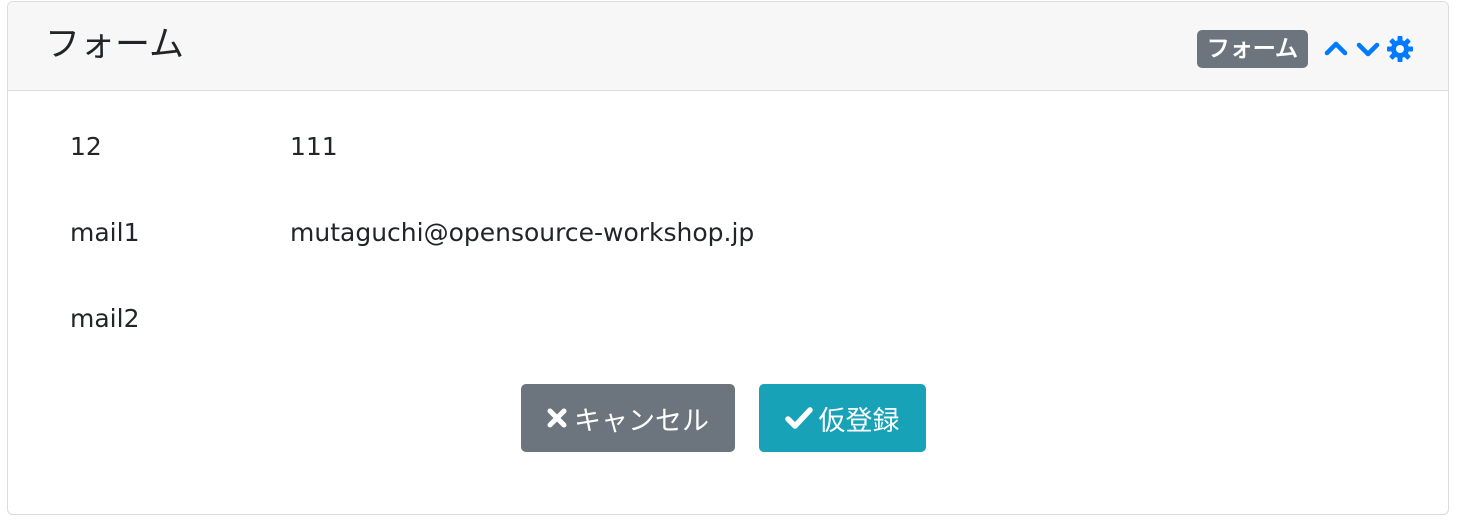  Describe the element at coordinates (1252, 49) in the screenshot. I see `plugin-name-badge: フォーム` at that location.